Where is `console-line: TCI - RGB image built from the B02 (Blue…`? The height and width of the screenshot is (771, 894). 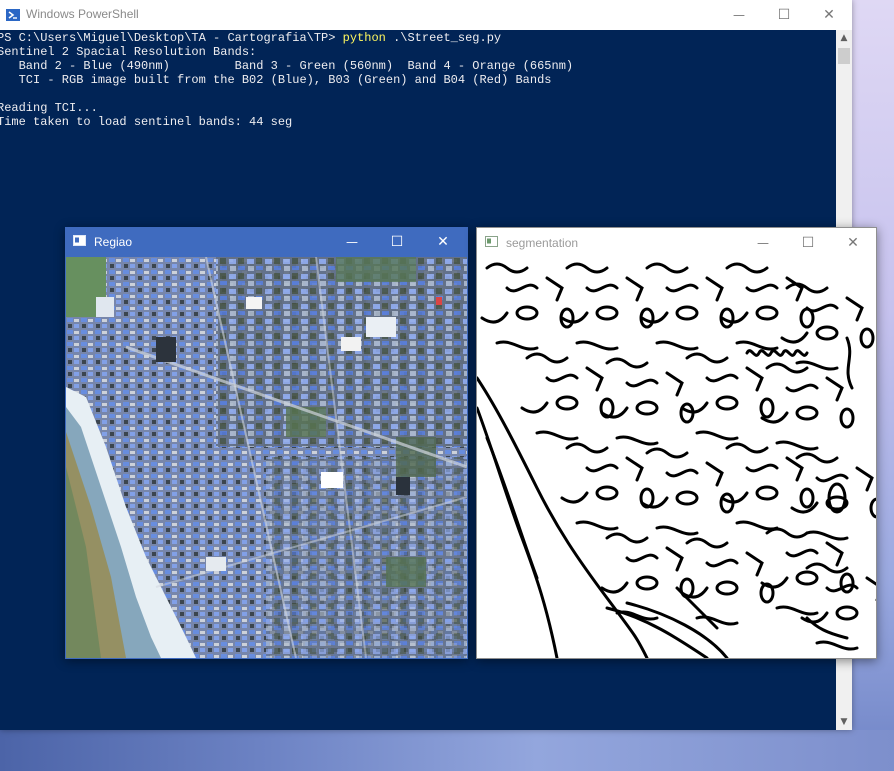 console-line: TCI - RGB image built from the B02 (Blue… is located at coordinates (276, 80).